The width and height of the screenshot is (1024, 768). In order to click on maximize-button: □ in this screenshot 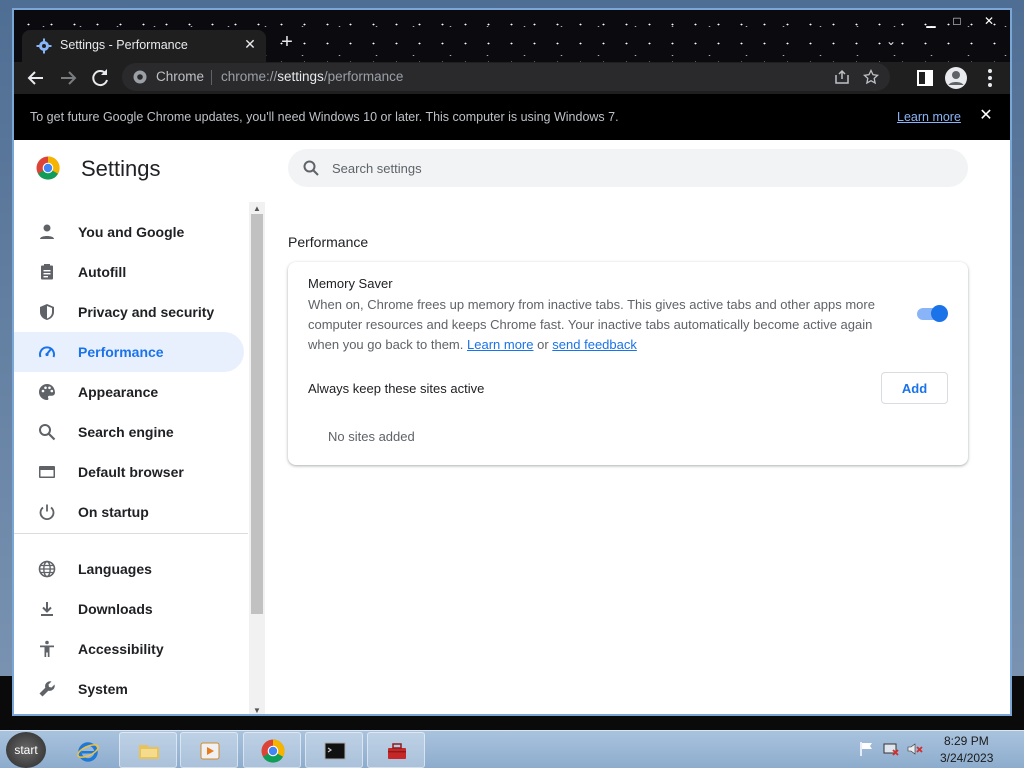, I will do `click(957, 21)`.